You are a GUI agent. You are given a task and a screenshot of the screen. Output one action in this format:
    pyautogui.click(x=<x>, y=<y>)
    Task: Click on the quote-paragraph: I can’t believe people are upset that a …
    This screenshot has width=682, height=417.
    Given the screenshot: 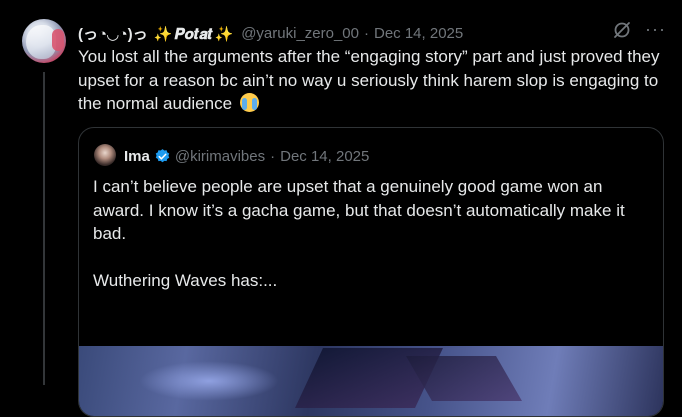 What is the action you would take?
    pyautogui.click(x=359, y=210)
    